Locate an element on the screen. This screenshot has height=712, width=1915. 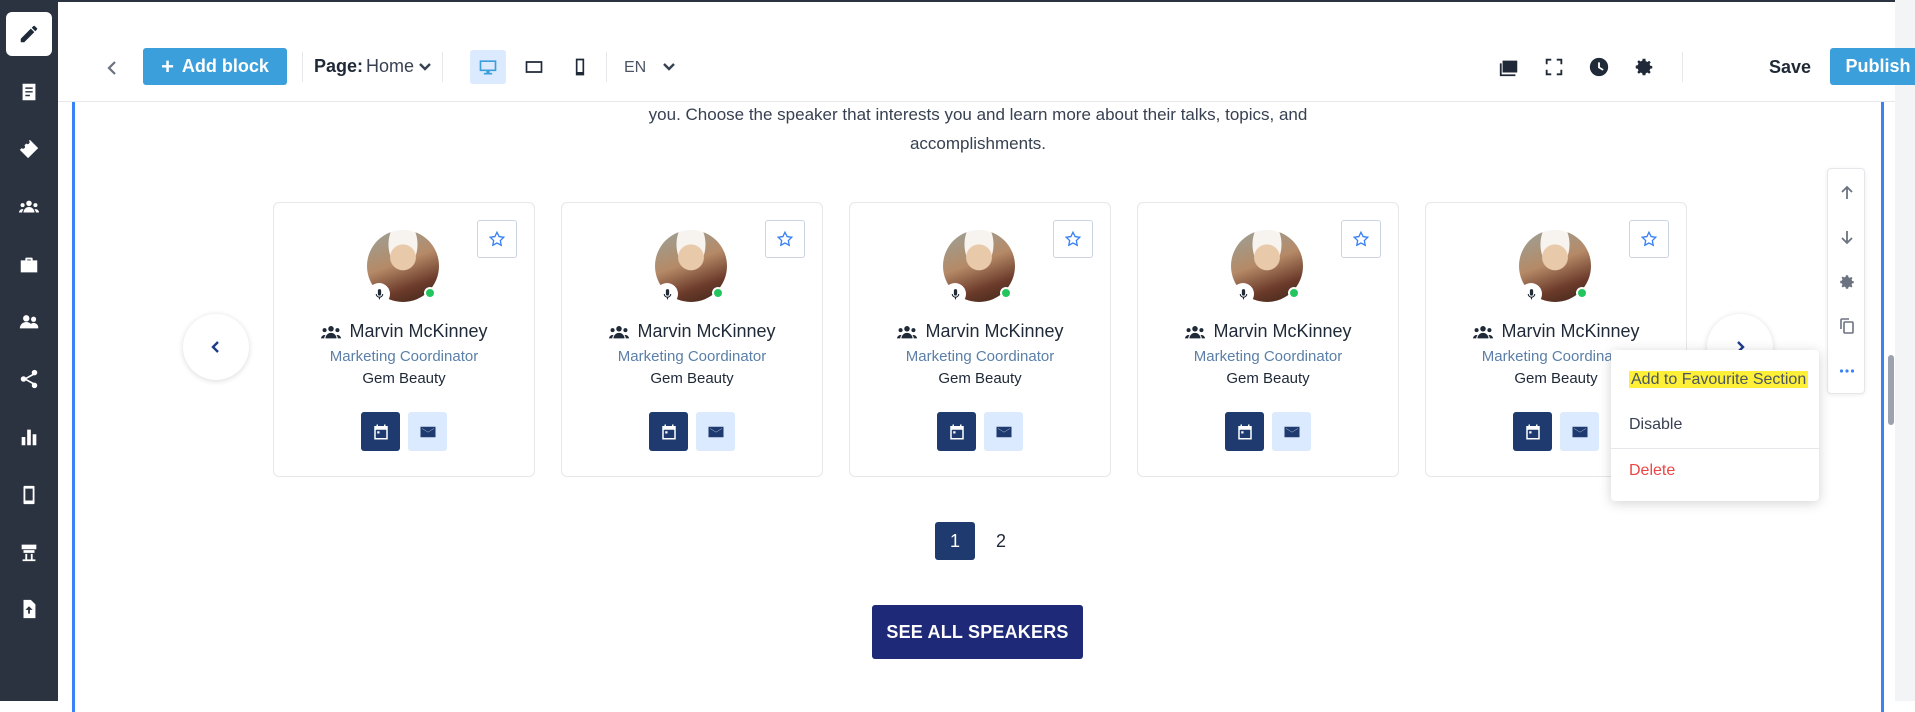
add-block-button: + Add block is located at coordinates (215, 66).